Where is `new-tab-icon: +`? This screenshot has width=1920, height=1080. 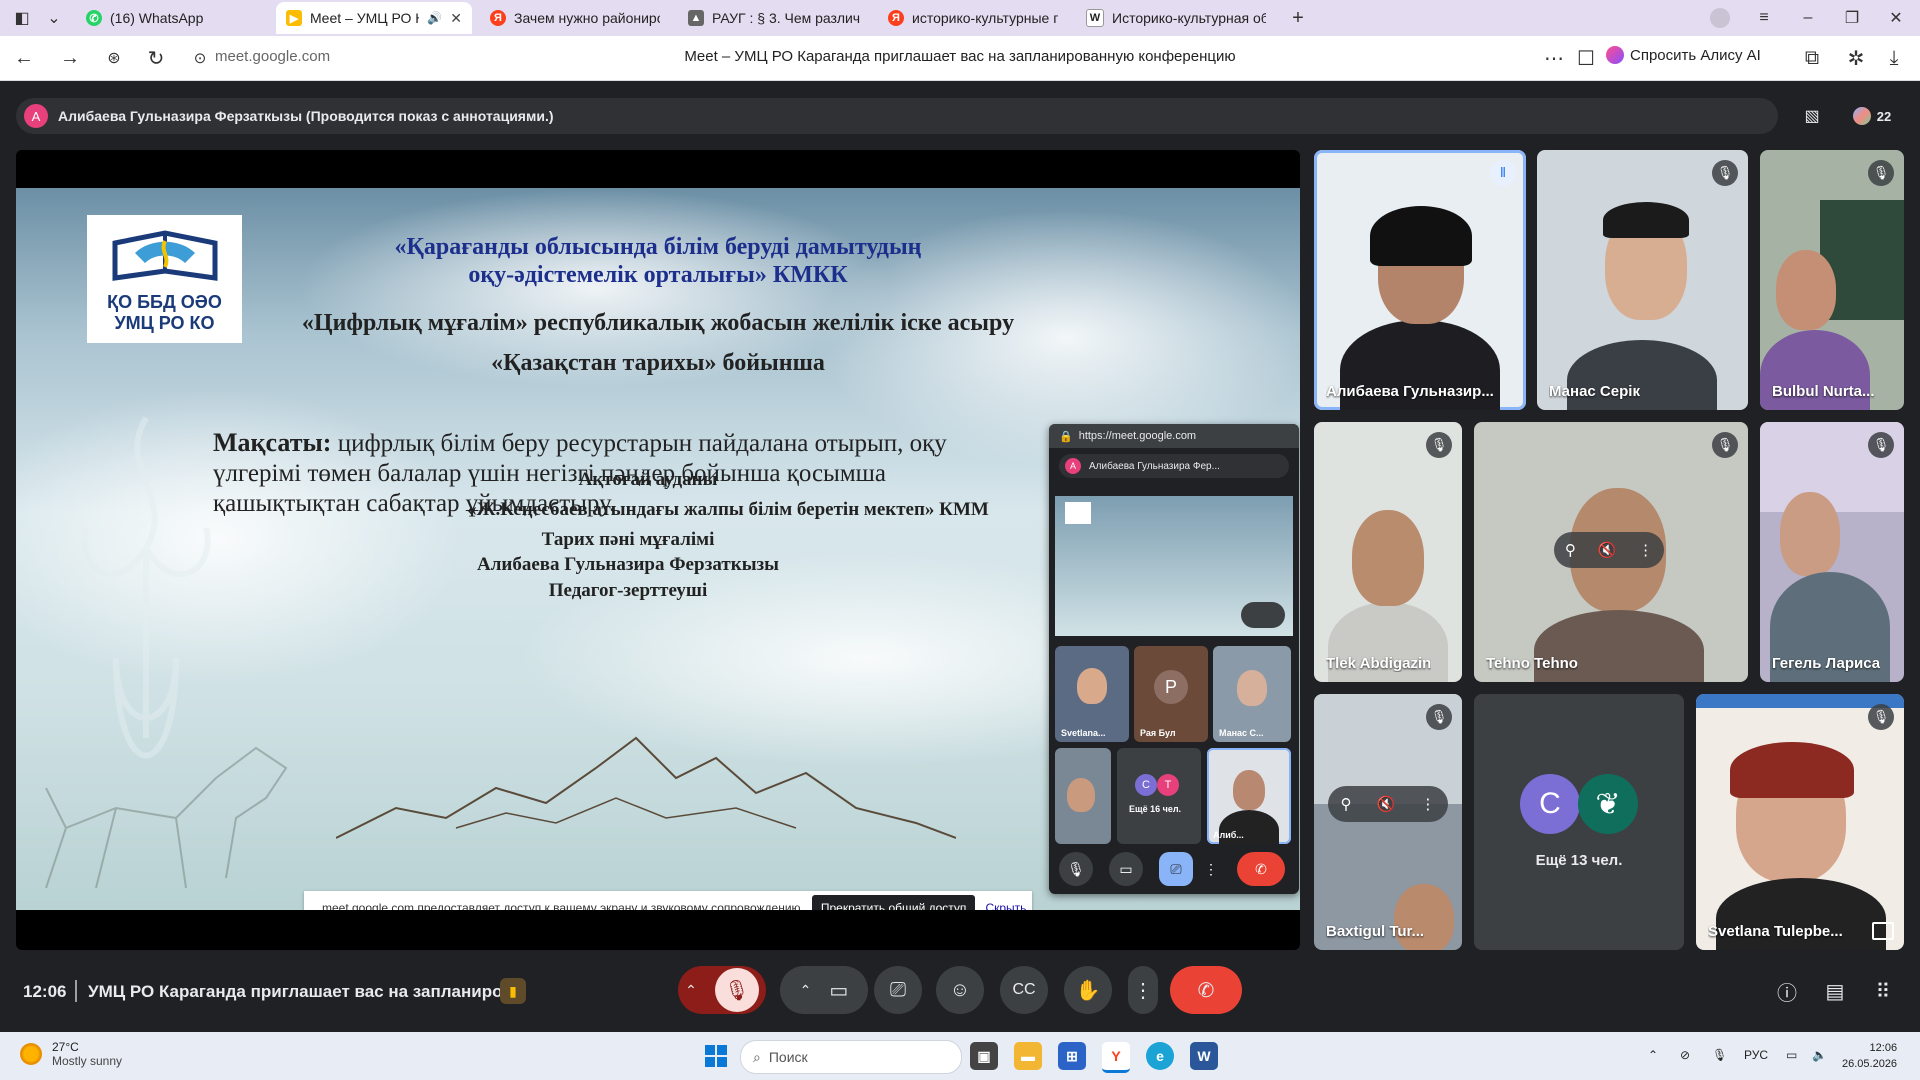
new-tab-icon: + is located at coordinates (1298, 18).